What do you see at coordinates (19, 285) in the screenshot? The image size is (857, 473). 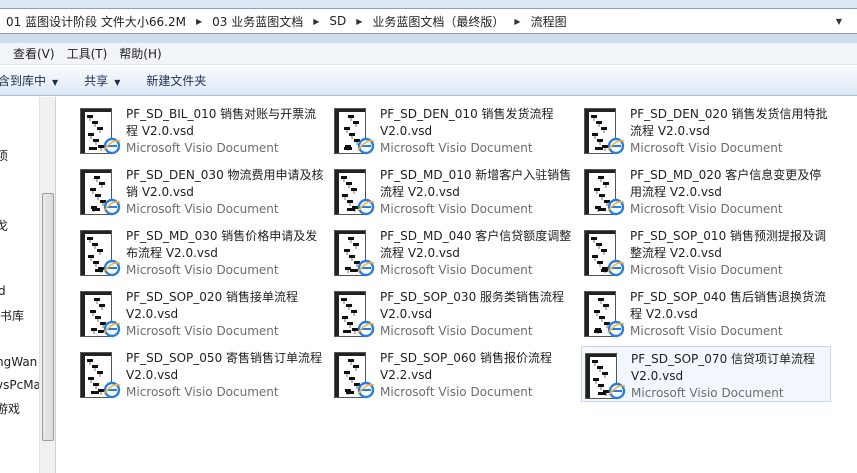 I see `navigation-pane: 项 戈 d 书库 ngWan vsPcMa 游戏` at bounding box center [19, 285].